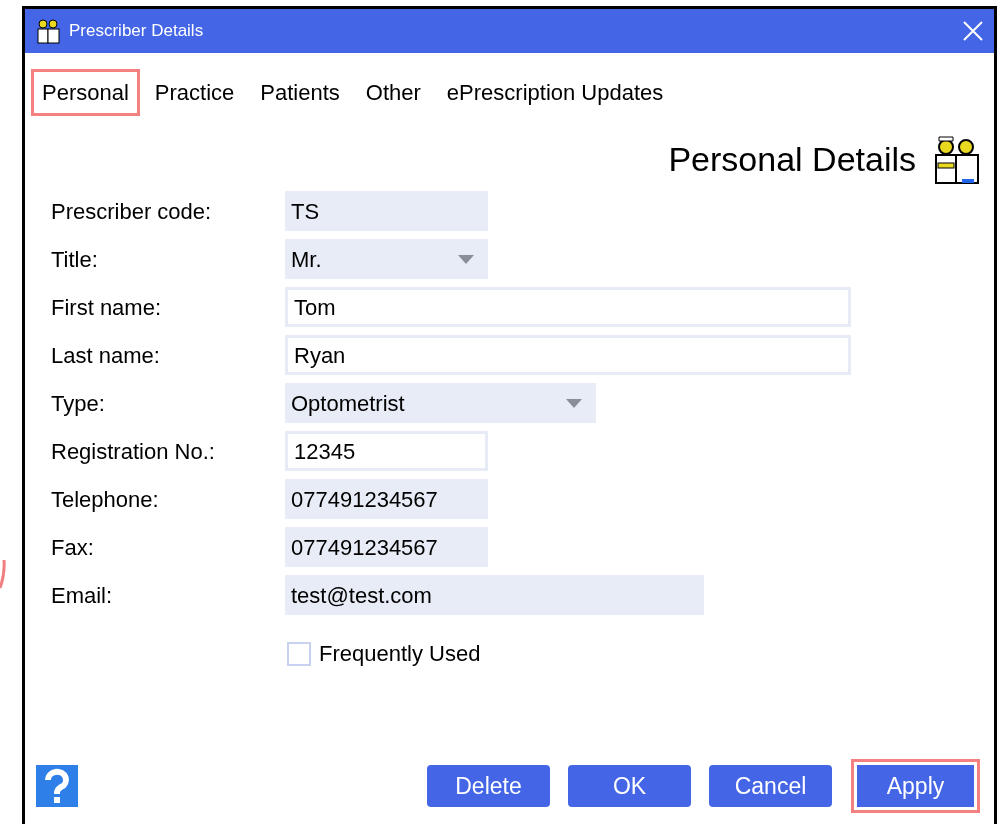  I want to click on checkbox, so click(299, 653).